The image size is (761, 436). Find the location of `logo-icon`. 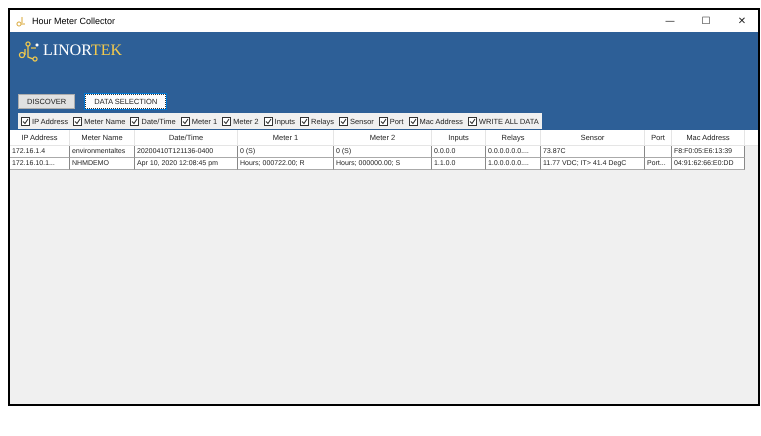

logo-icon is located at coordinates (29, 51).